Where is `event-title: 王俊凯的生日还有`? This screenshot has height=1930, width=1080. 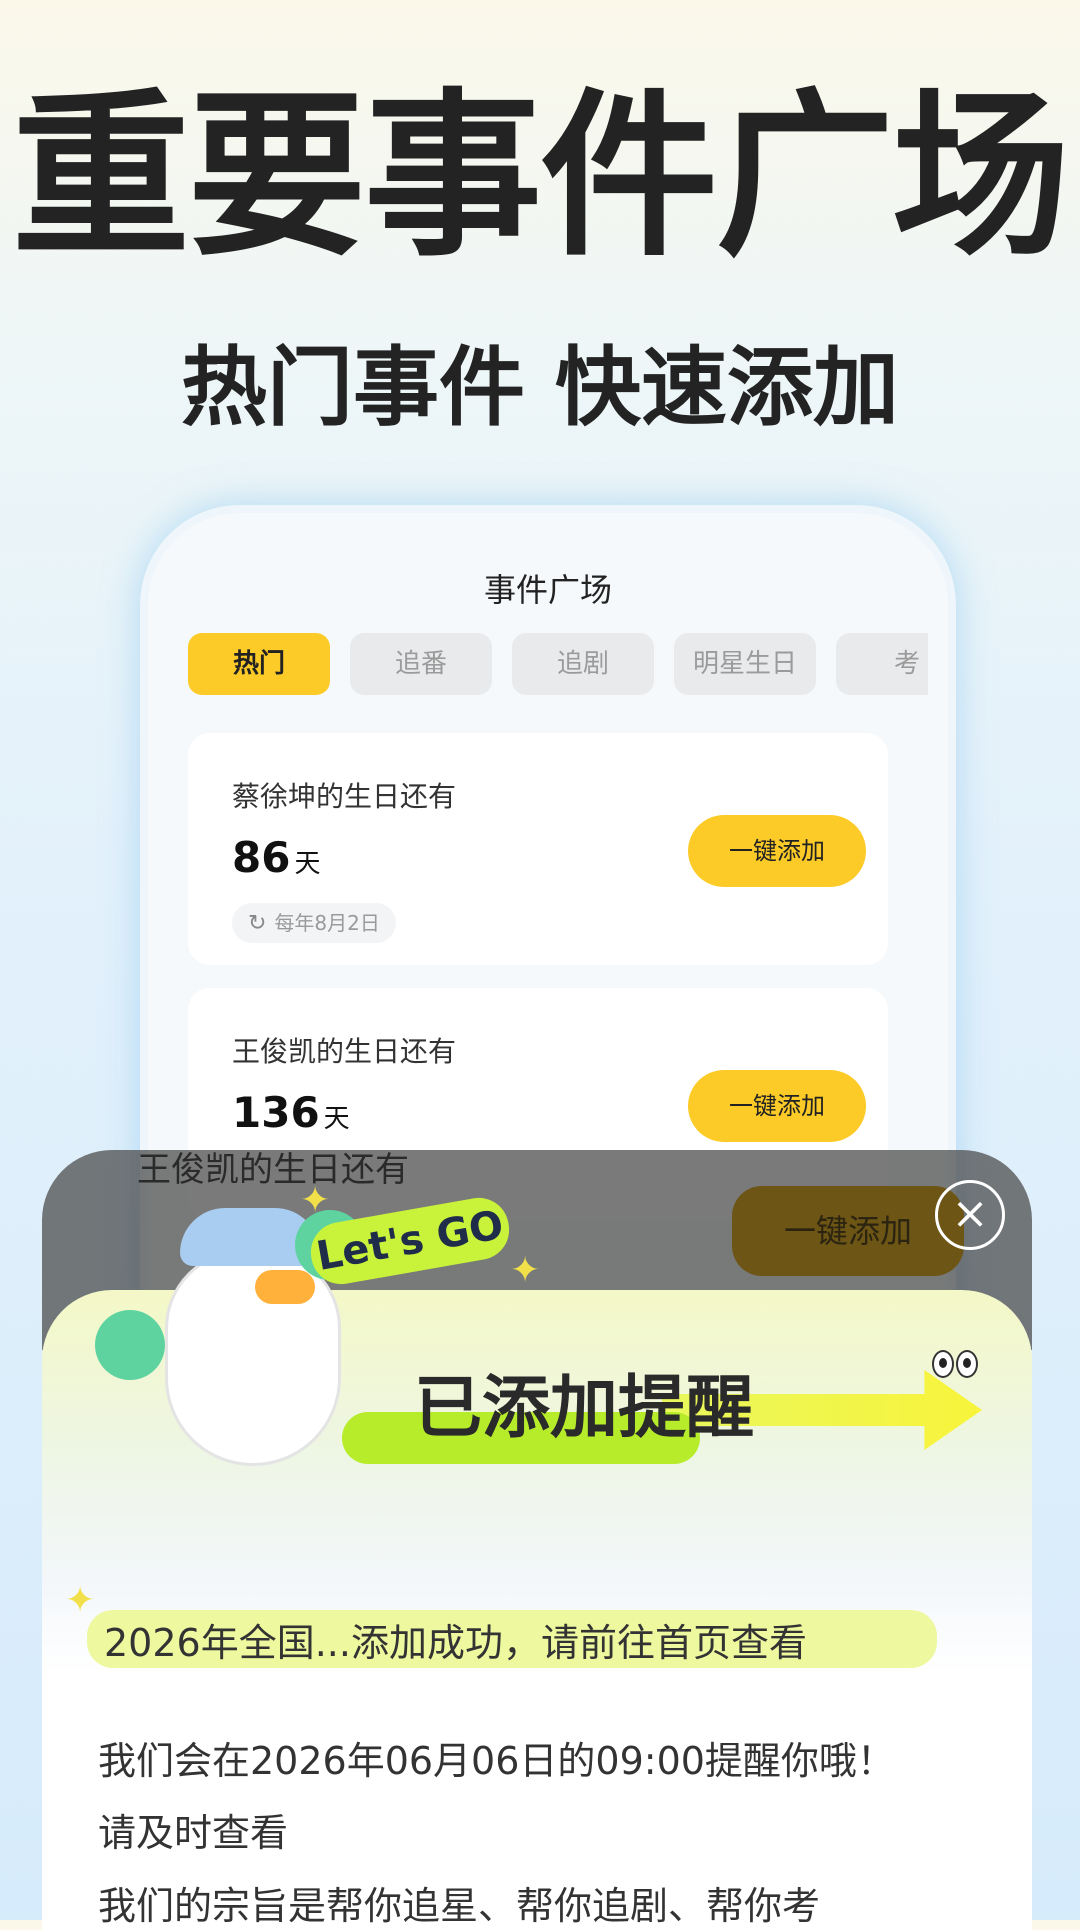
event-title: 王俊凯的生日还有 is located at coordinates (344, 1051).